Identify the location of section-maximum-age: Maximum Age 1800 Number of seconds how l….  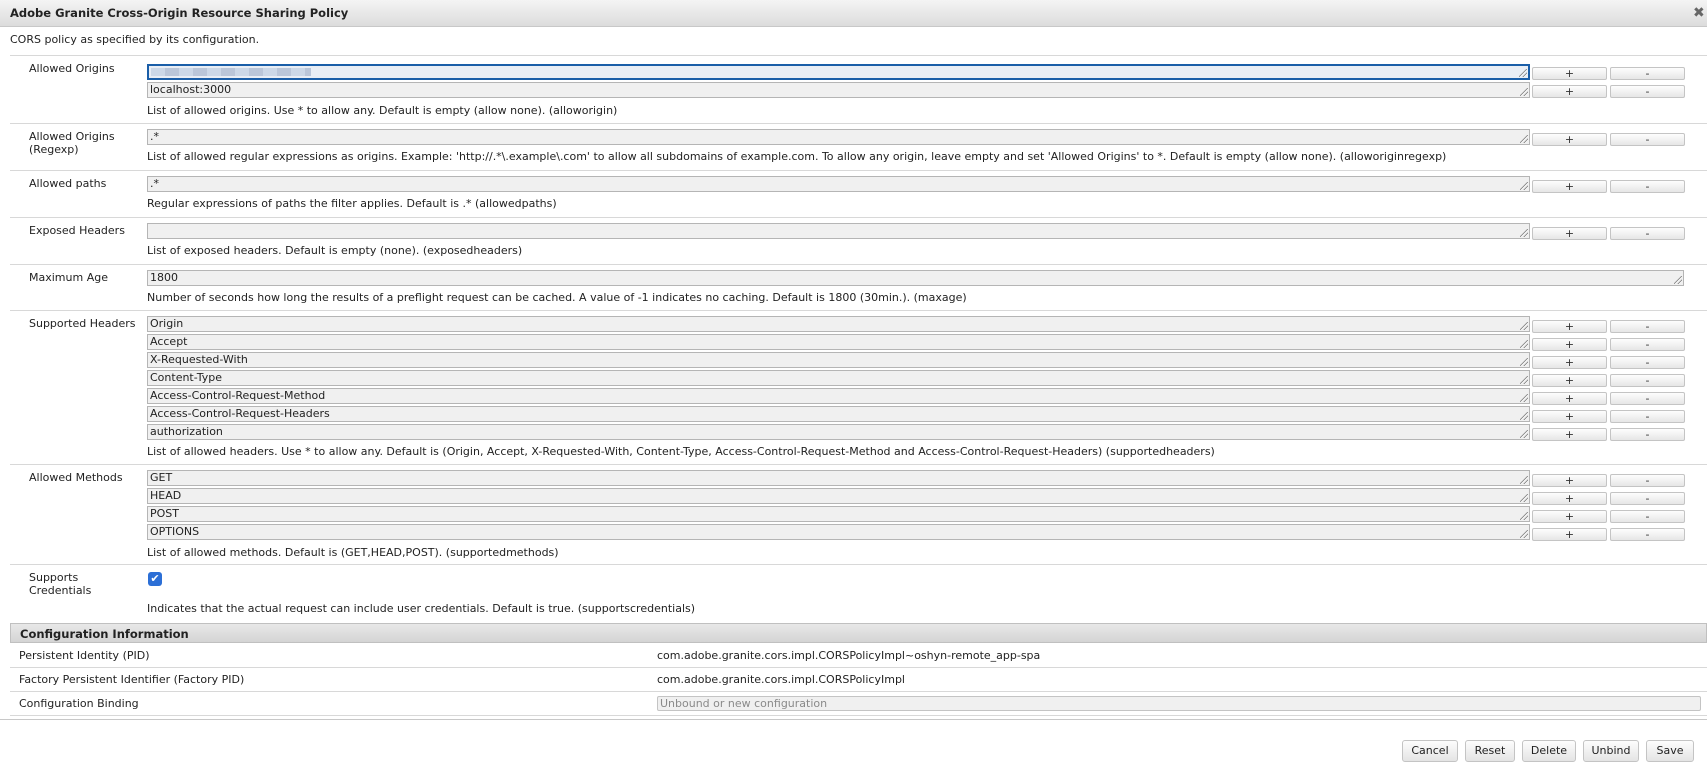
(858, 287).